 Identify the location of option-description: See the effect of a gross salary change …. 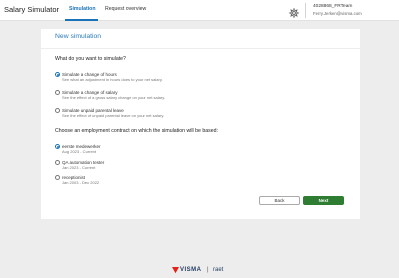
(114, 97).